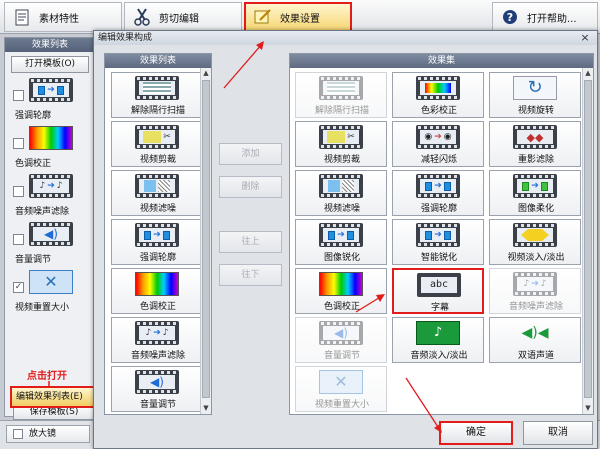 The image size is (600, 449). Describe the element at coordinates (250, 242) in the screenshot. I see `move-up-button: 往上` at that location.